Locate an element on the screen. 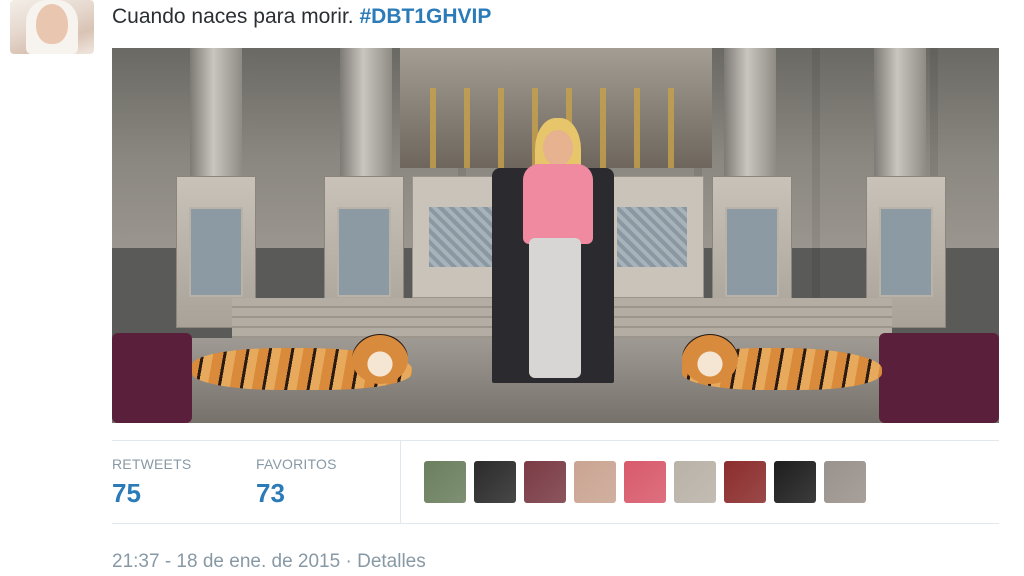 Image resolution: width=1024 pixels, height=576 pixels. favorited-by-avatars is located at coordinates (645, 483).